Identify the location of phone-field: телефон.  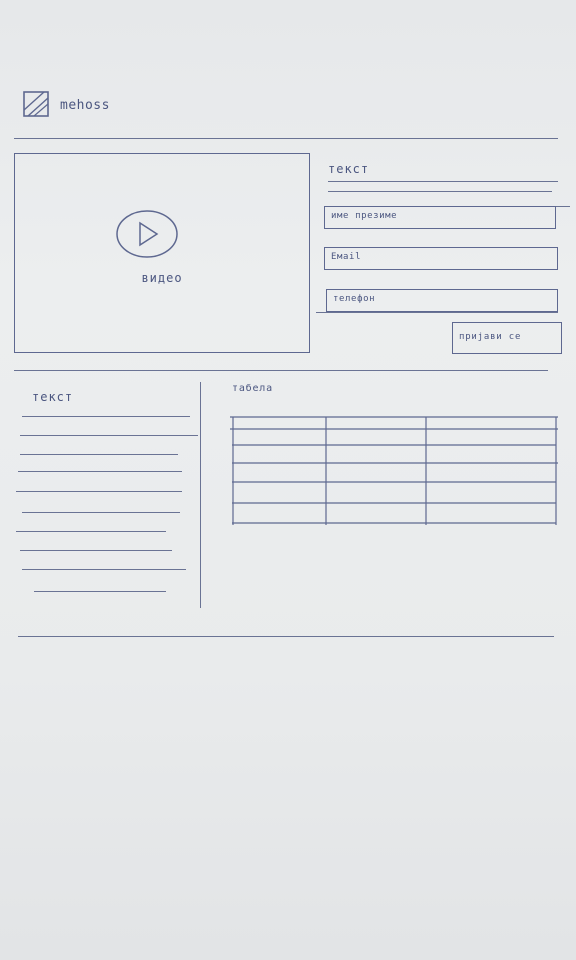
(442, 300).